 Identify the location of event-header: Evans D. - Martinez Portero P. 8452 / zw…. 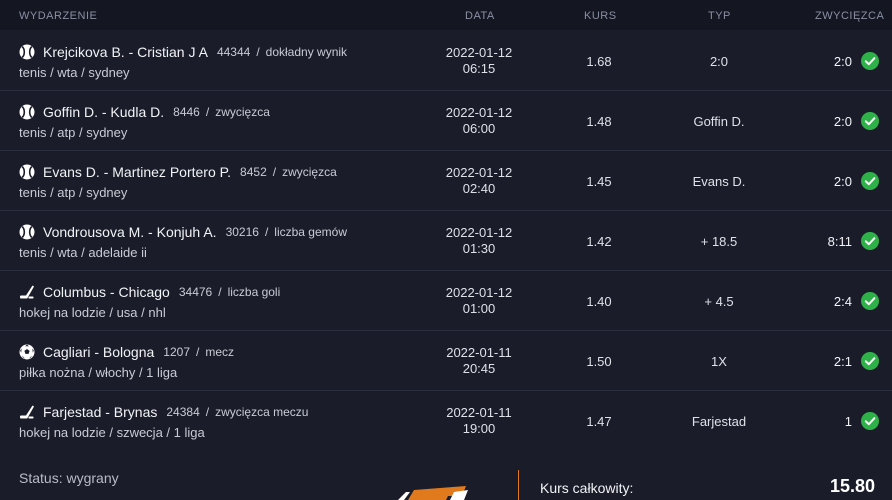
(178, 172).